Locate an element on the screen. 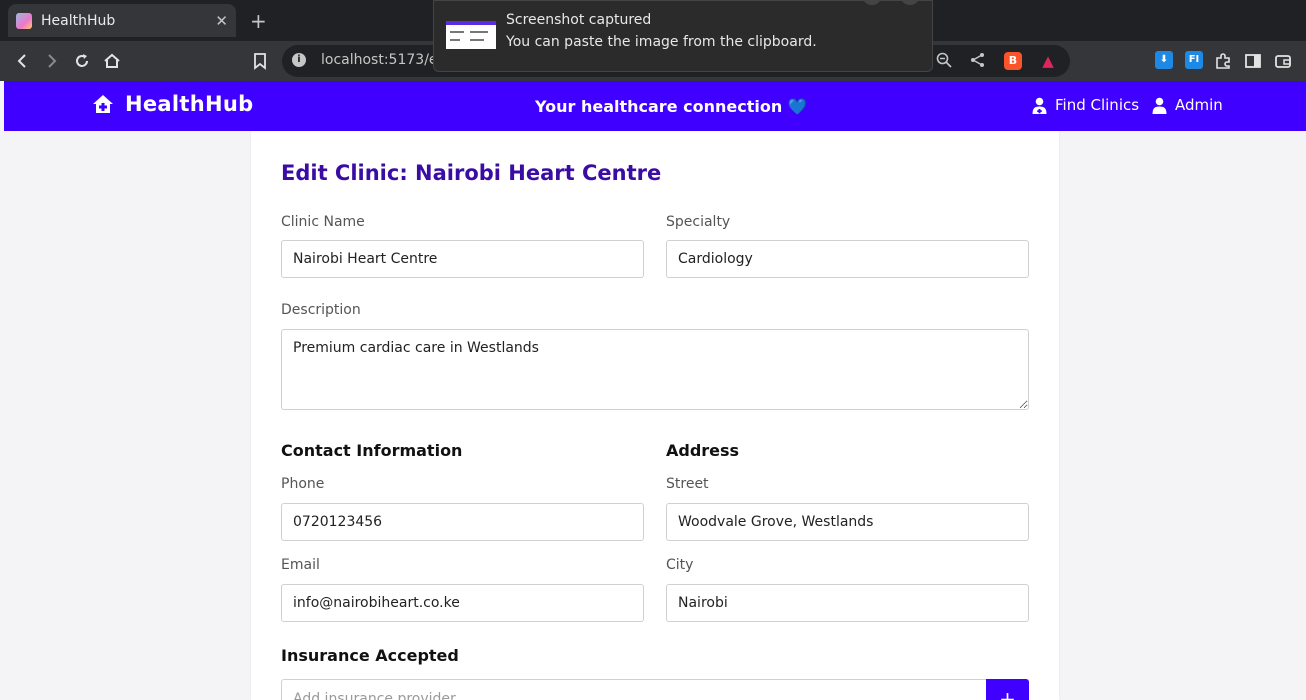 This screenshot has height=700, width=1306. sidebar-icon is located at coordinates (1253, 61).